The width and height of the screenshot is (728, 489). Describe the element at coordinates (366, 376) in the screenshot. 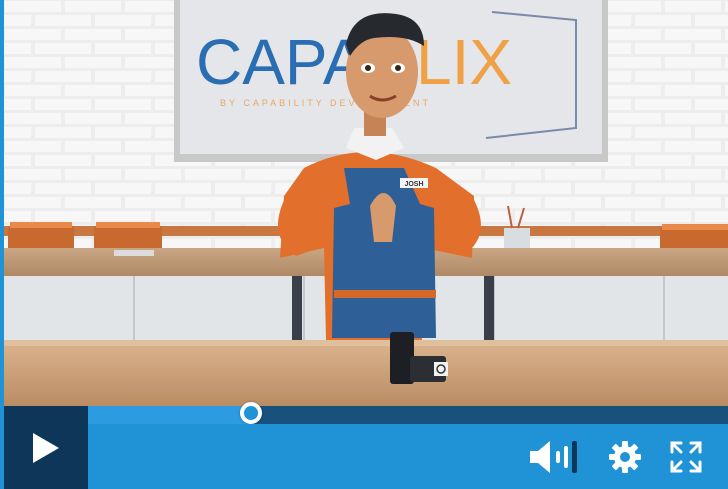

I see `front-table` at that location.